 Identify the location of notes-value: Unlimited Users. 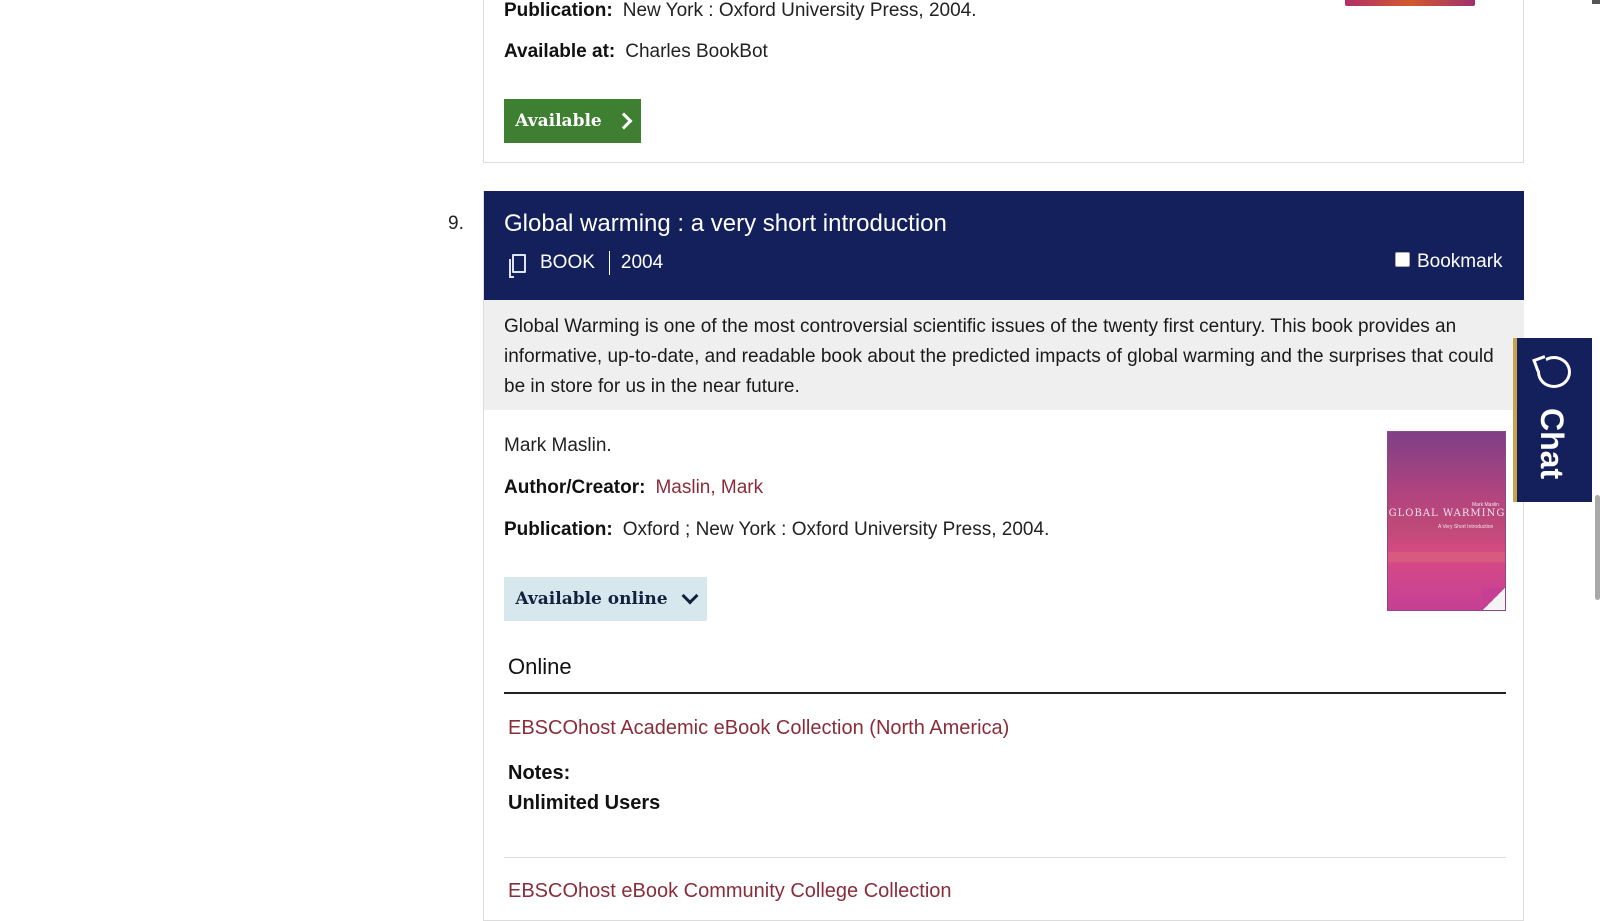
(584, 803).